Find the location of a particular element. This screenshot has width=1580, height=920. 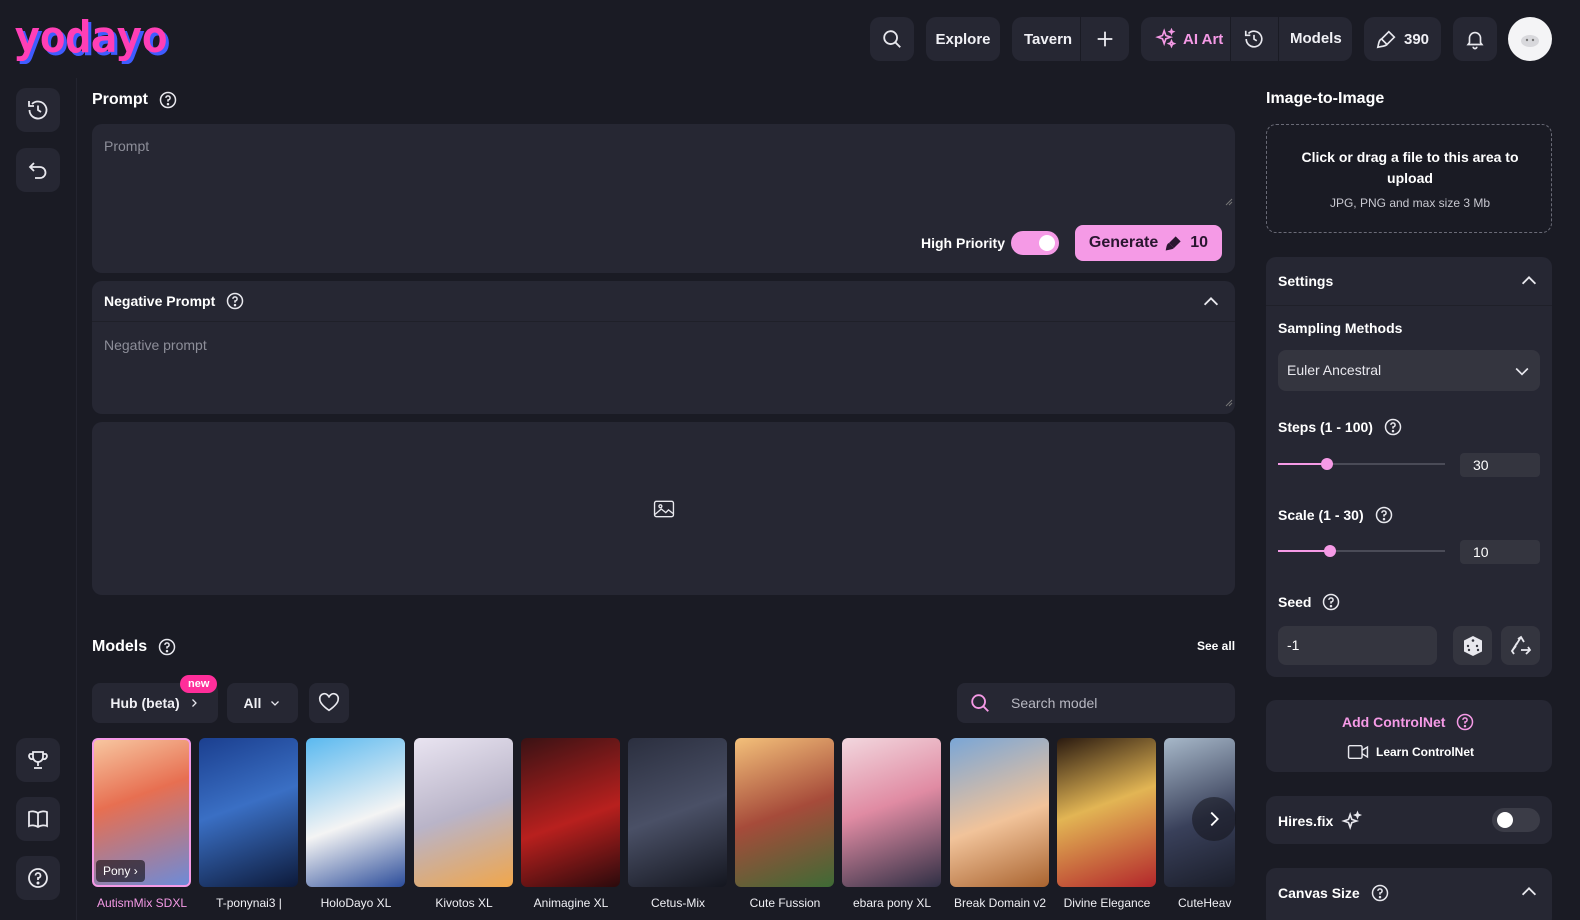

rail-help-button is located at coordinates (38, 878).